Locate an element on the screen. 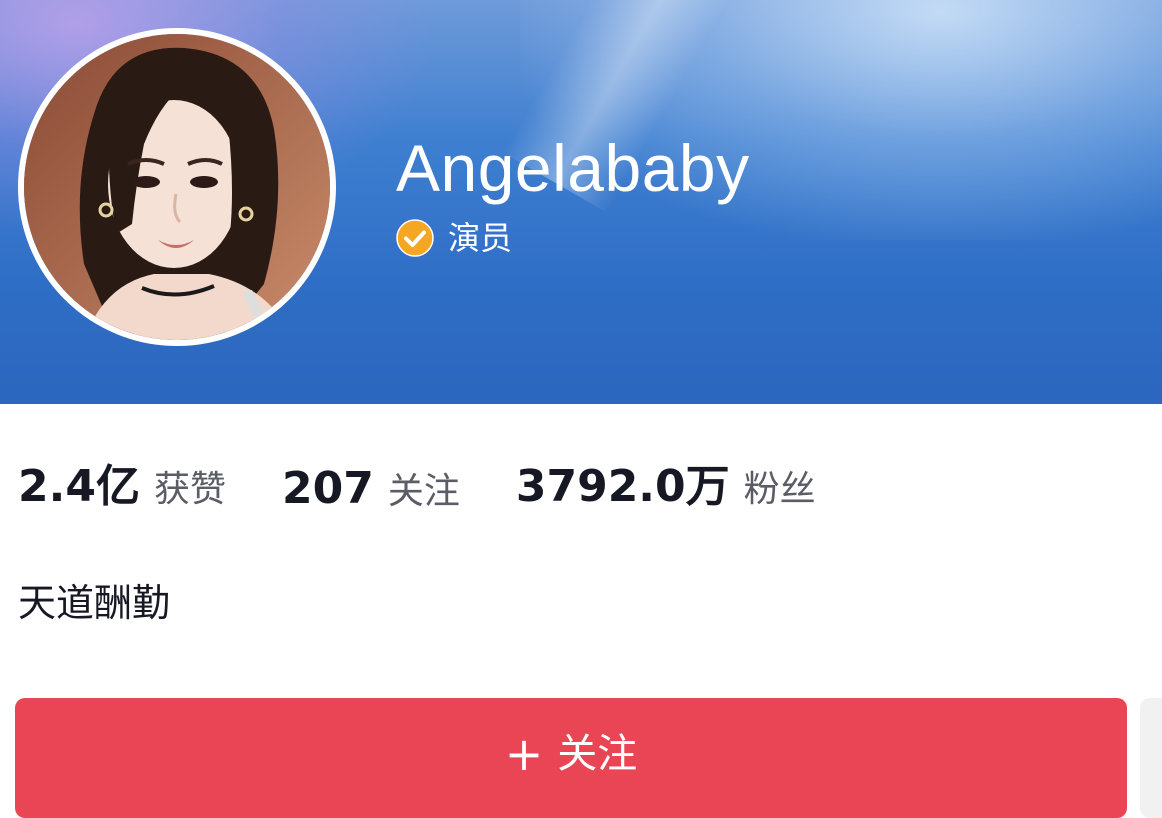 This screenshot has width=1162, height=818. profile-stats: 2.4亿 获赞 207 关注 3792.0万 粉丝 is located at coordinates (417, 487).